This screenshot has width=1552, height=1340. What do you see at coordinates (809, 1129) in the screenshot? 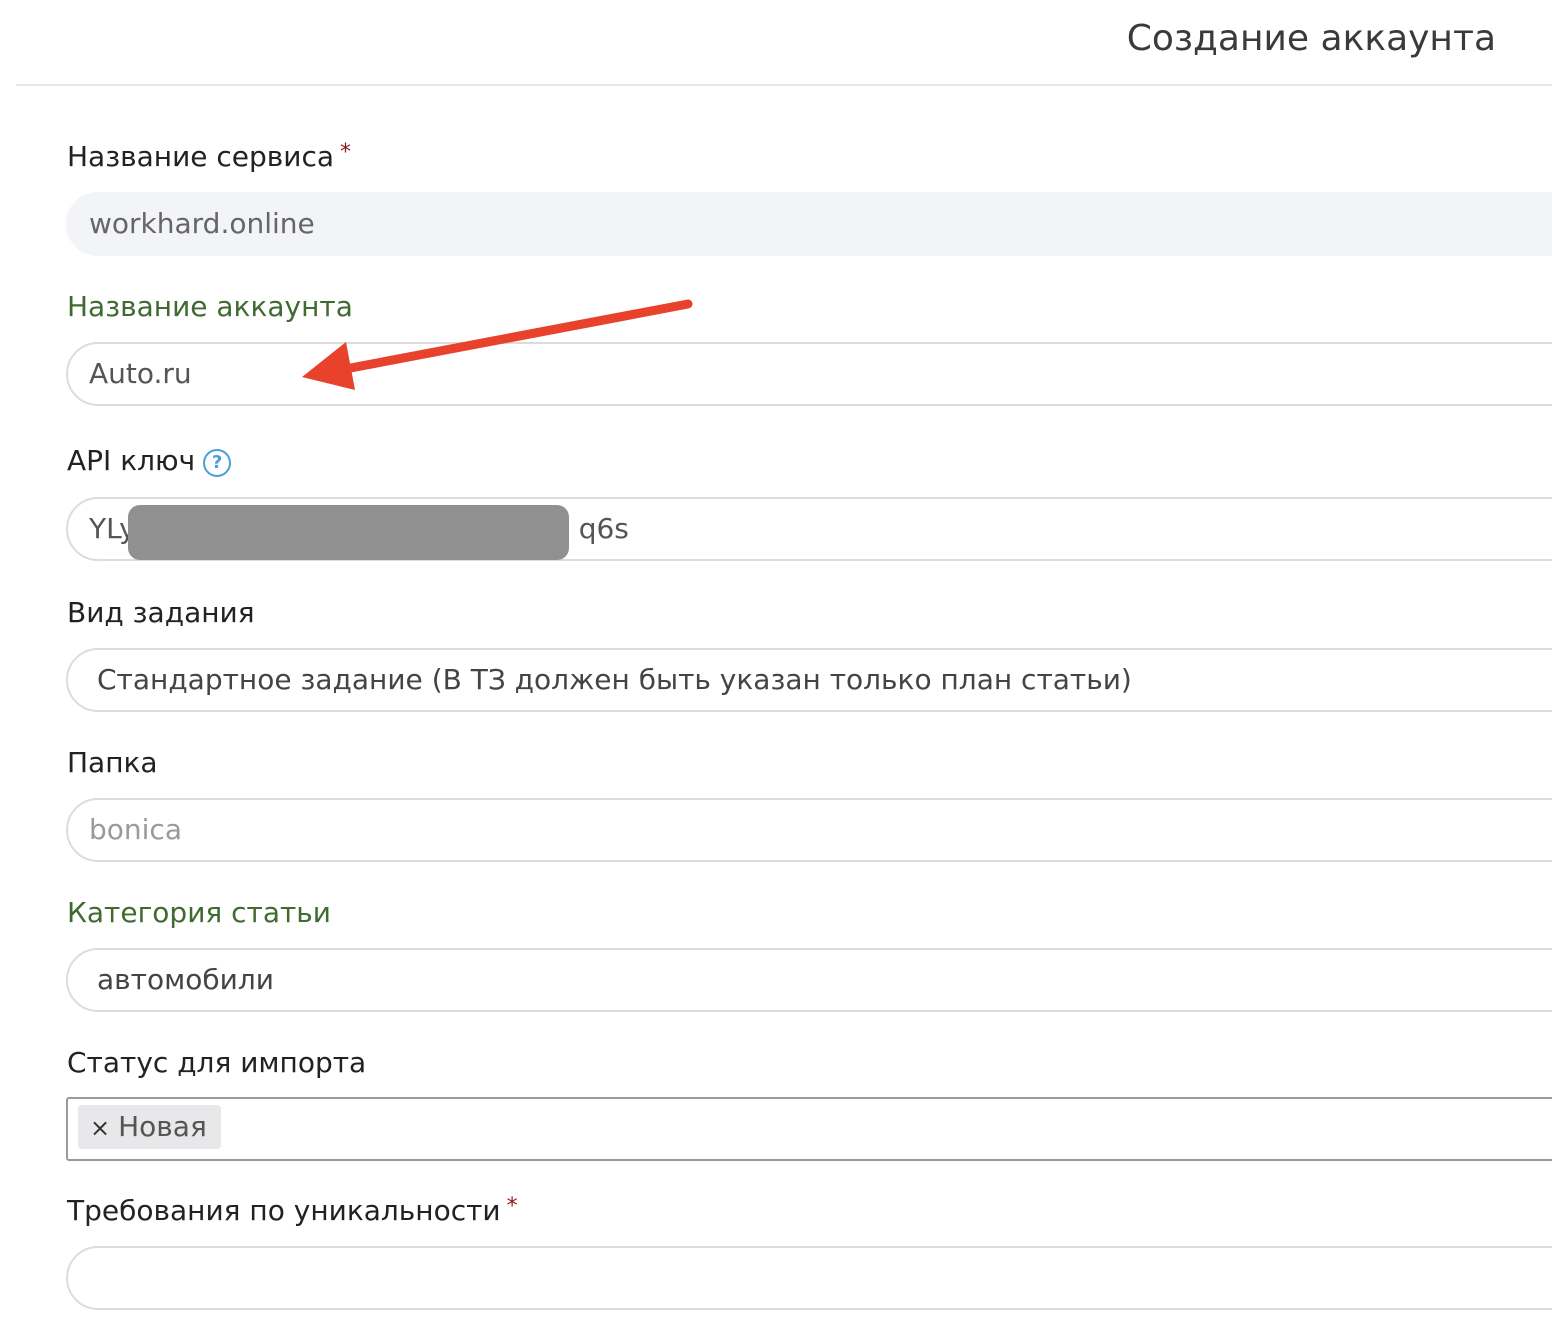
I see `import-status-multiselect: × Новая` at bounding box center [809, 1129].